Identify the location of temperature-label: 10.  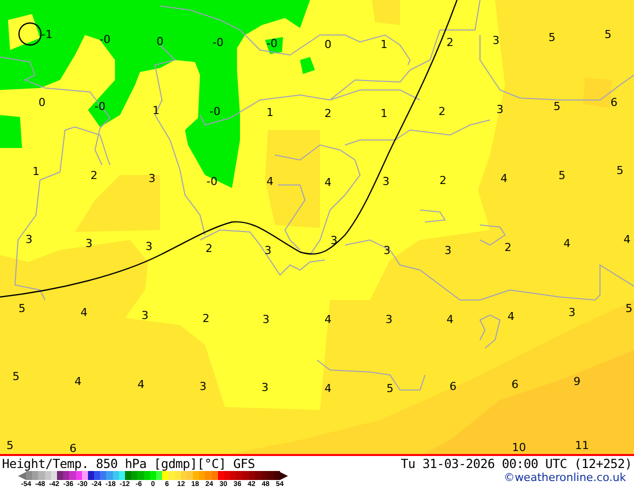
(519, 448).